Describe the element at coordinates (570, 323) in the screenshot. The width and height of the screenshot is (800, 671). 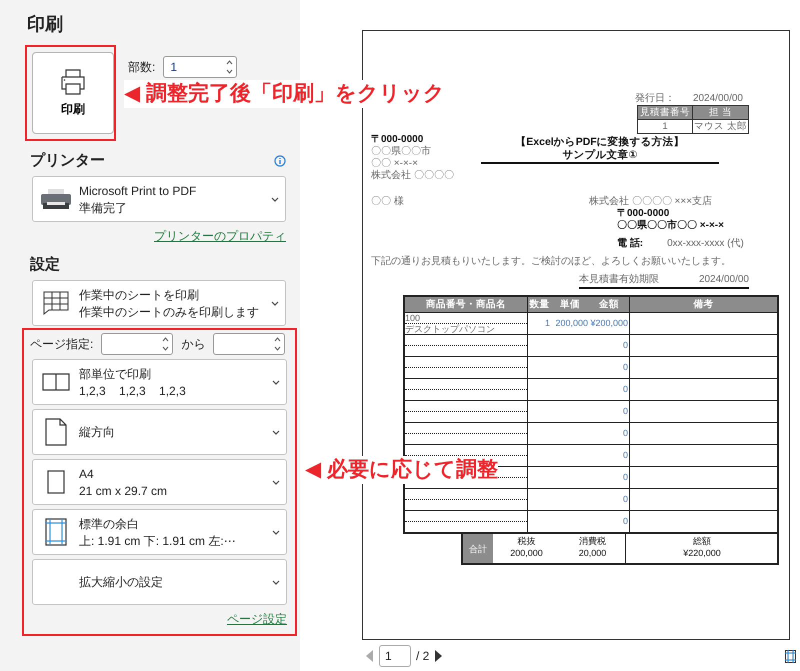
I see `table-cell: 200,000` at that location.